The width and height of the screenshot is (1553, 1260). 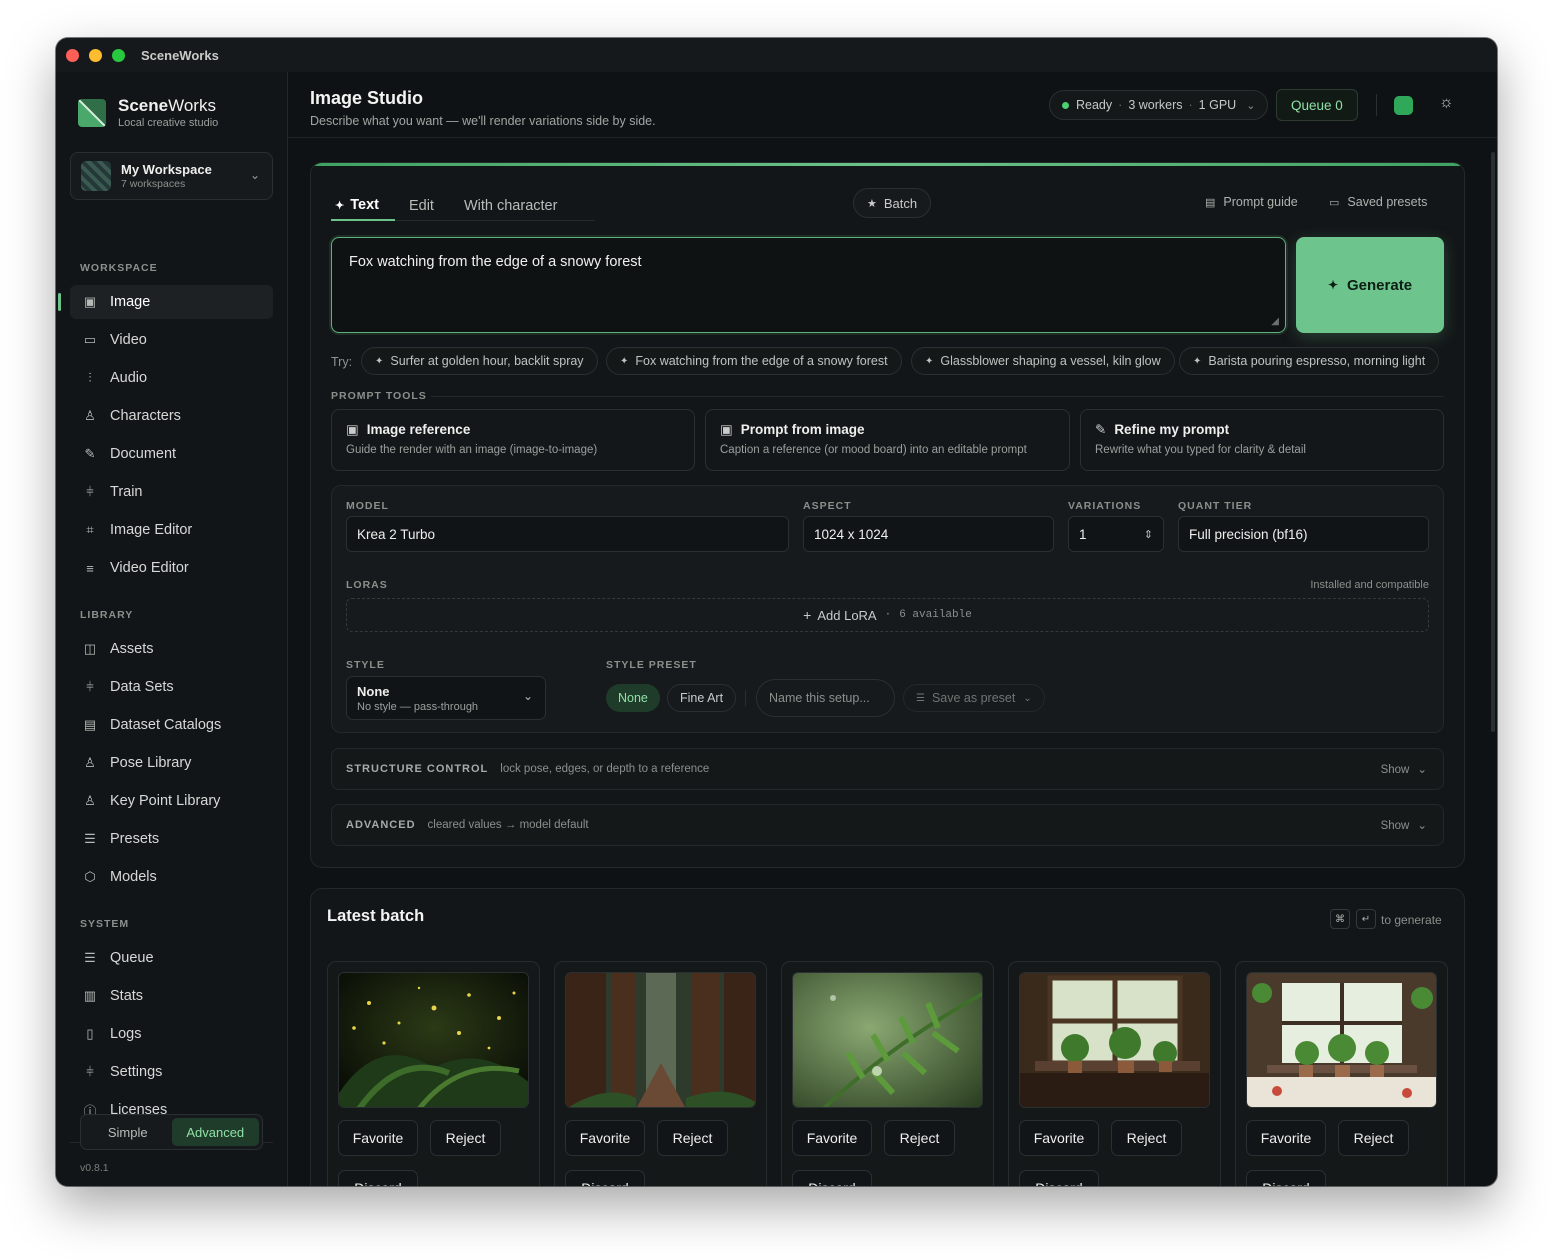 What do you see at coordinates (702, 698) in the screenshot?
I see `preset-fine-art-chip: Fine Art` at bounding box center [702, 698].